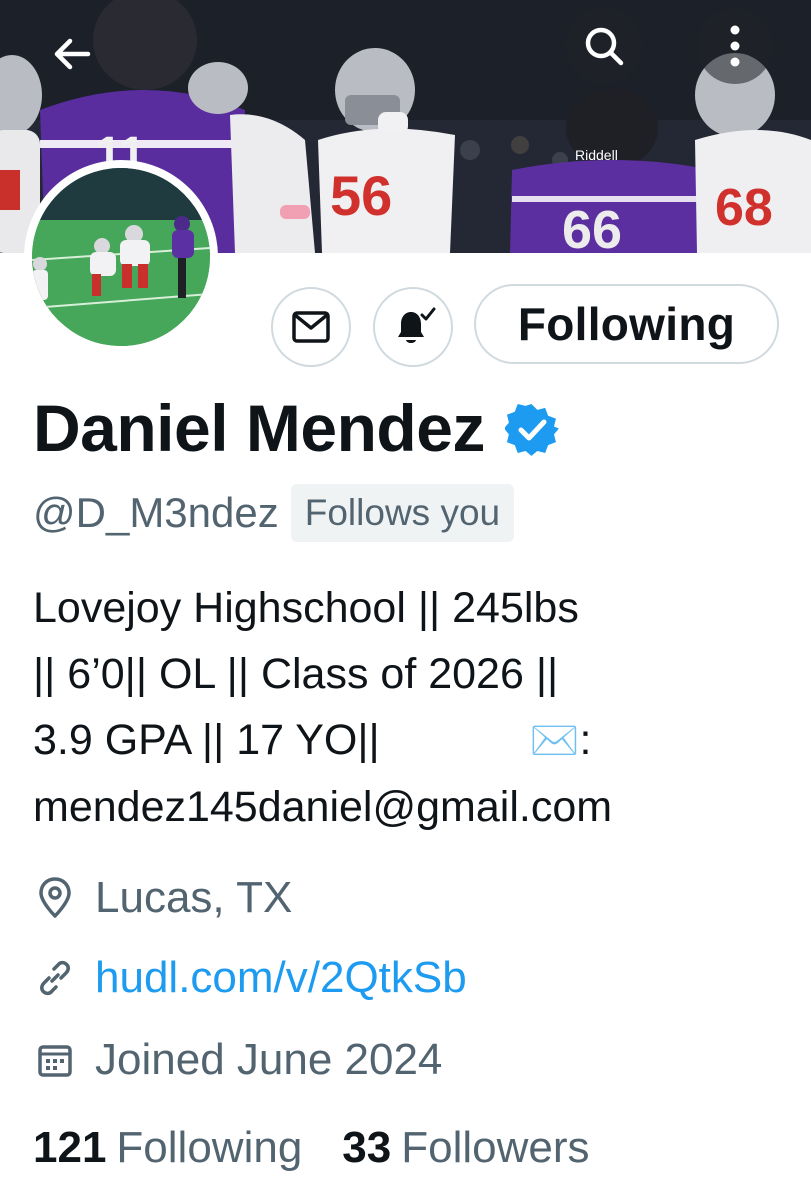 The image size is (811, 1200). I want to click on follows-you-badge: Follows you, so click(402, 513).